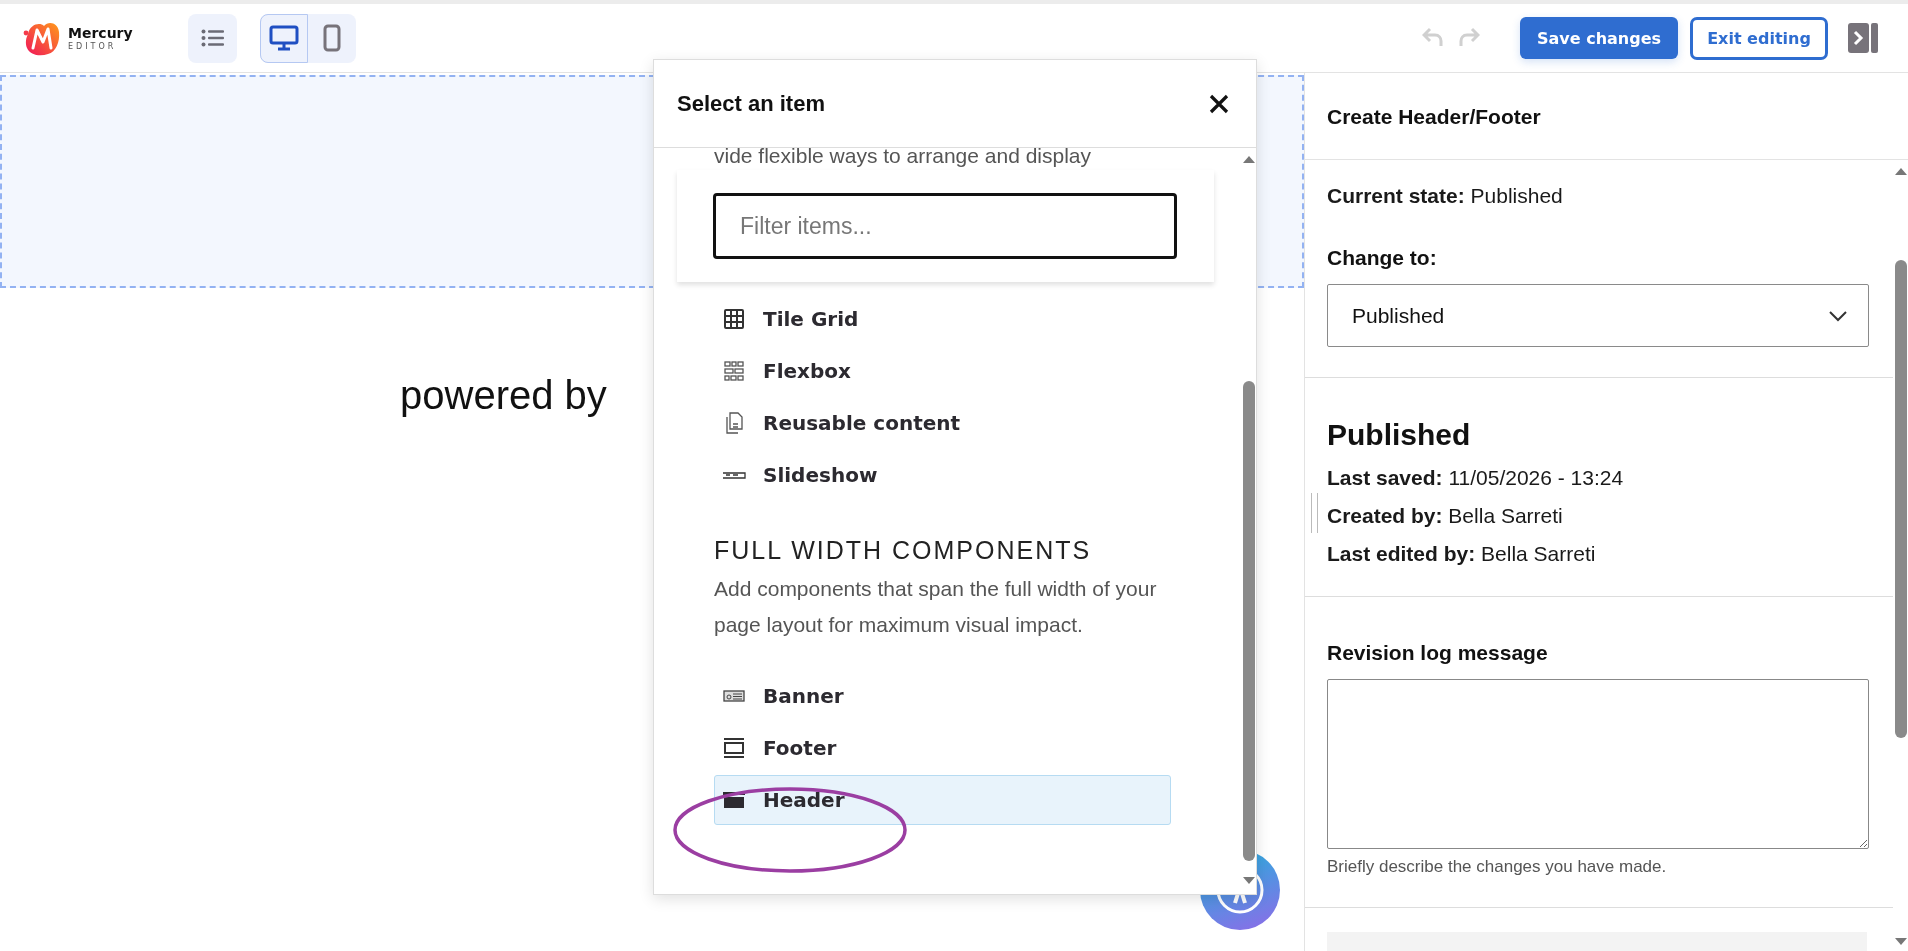 This screenshot has height=951, width=1908. What do you see at coordinates (1759, 38) in the screenshot?
I see `exit-button: Exit editing` at bounding box center [1759, 38].